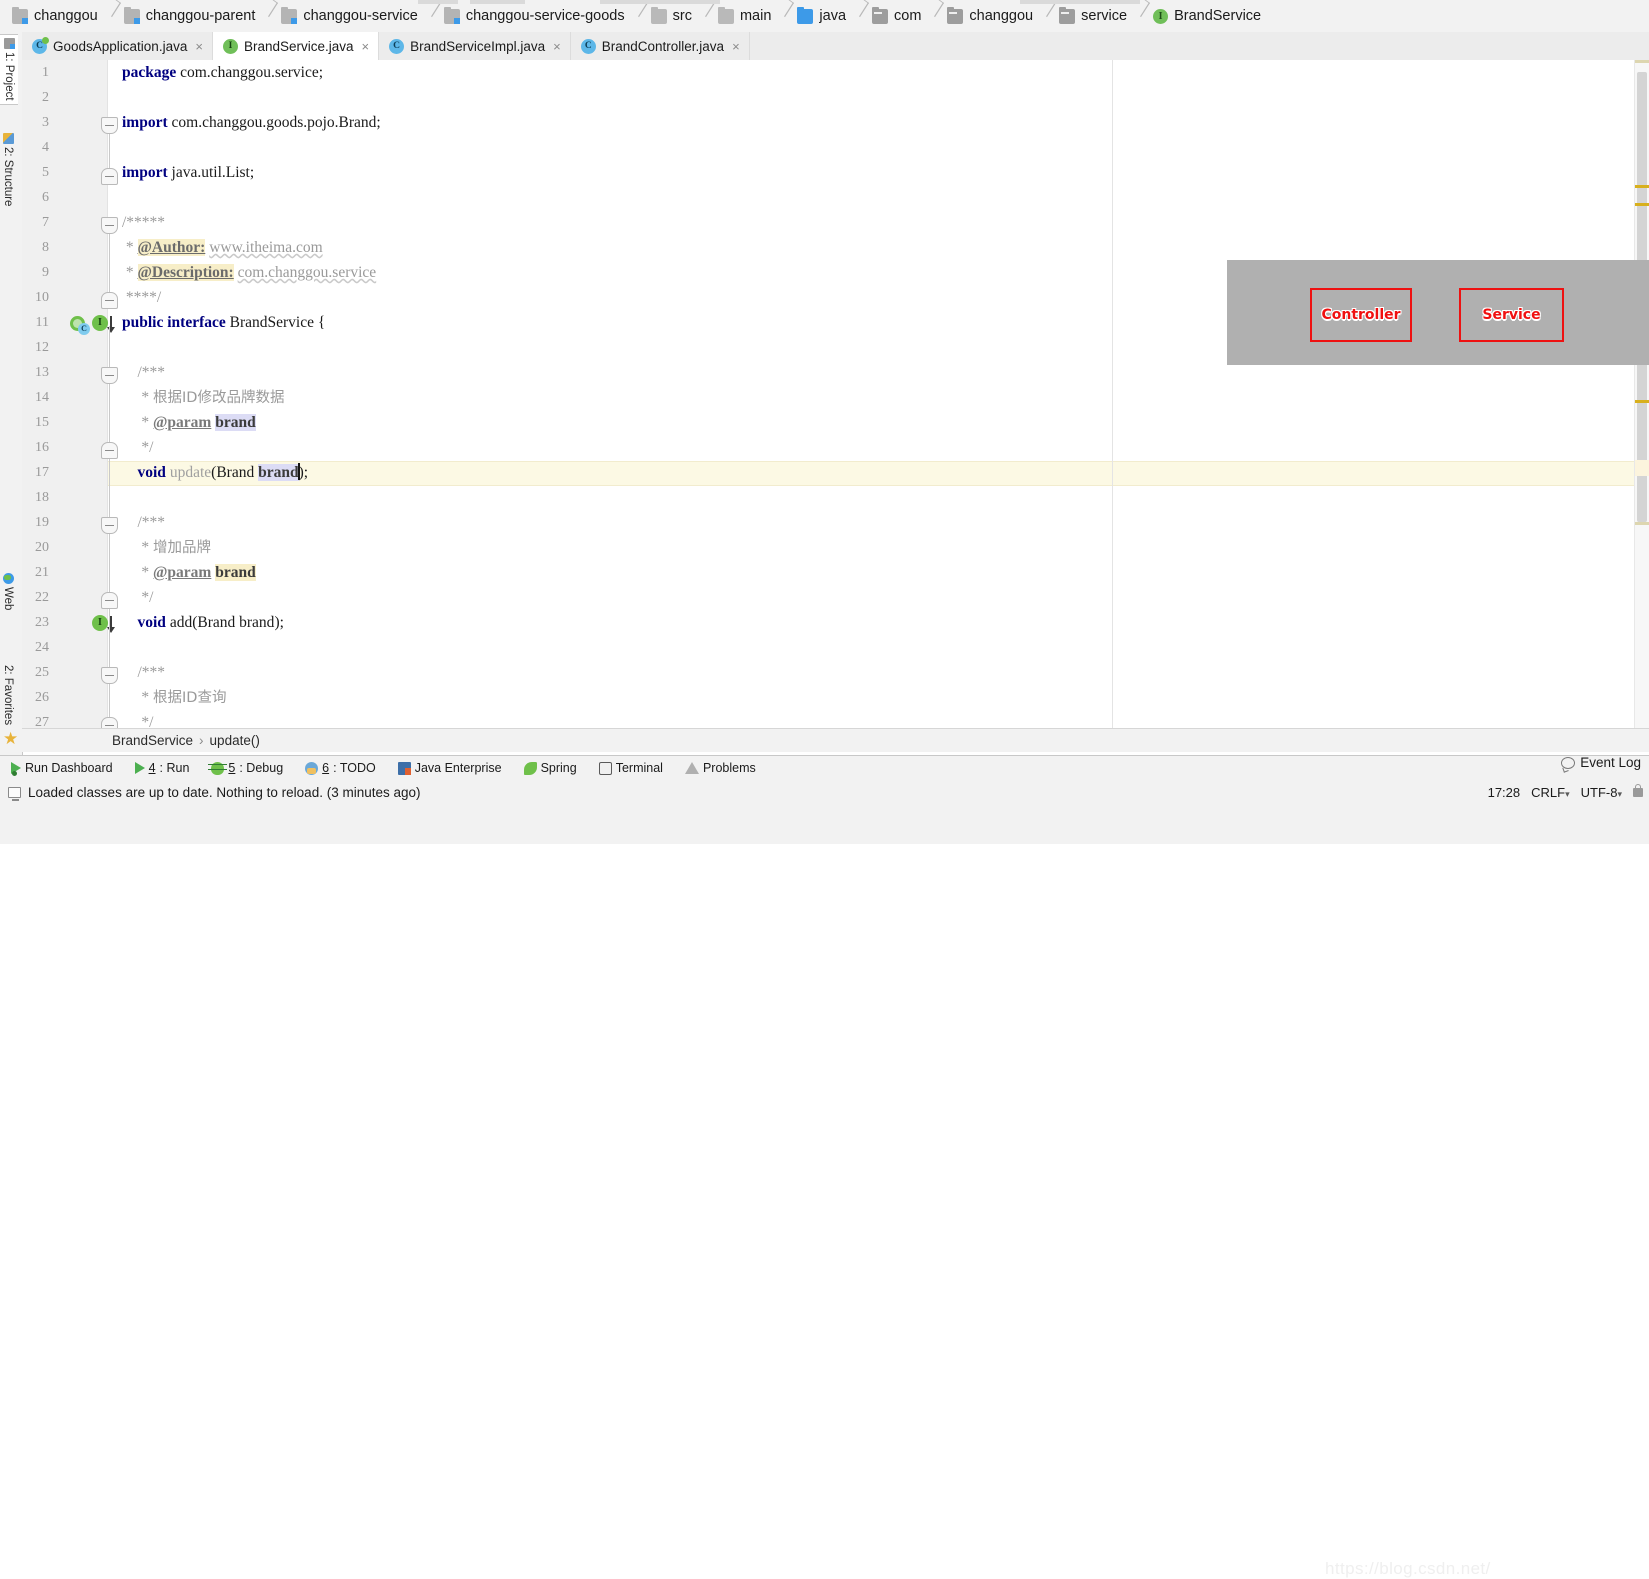  I want to click on lock-icon, so click(1638, 790).